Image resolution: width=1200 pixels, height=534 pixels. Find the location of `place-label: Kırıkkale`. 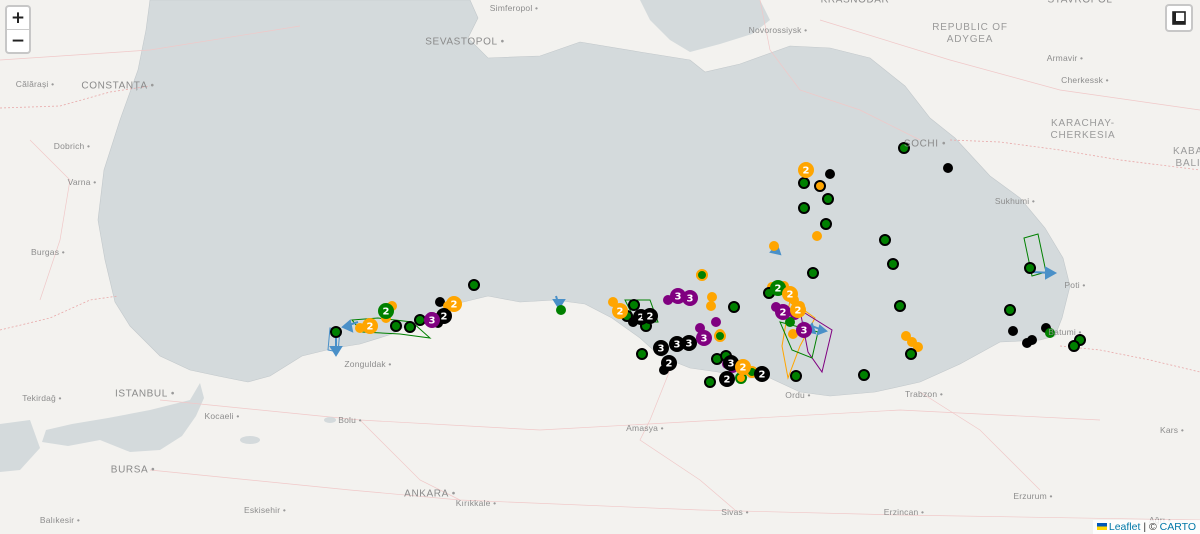

place-label: Kırıkkale is located at coordinates (476, 503).